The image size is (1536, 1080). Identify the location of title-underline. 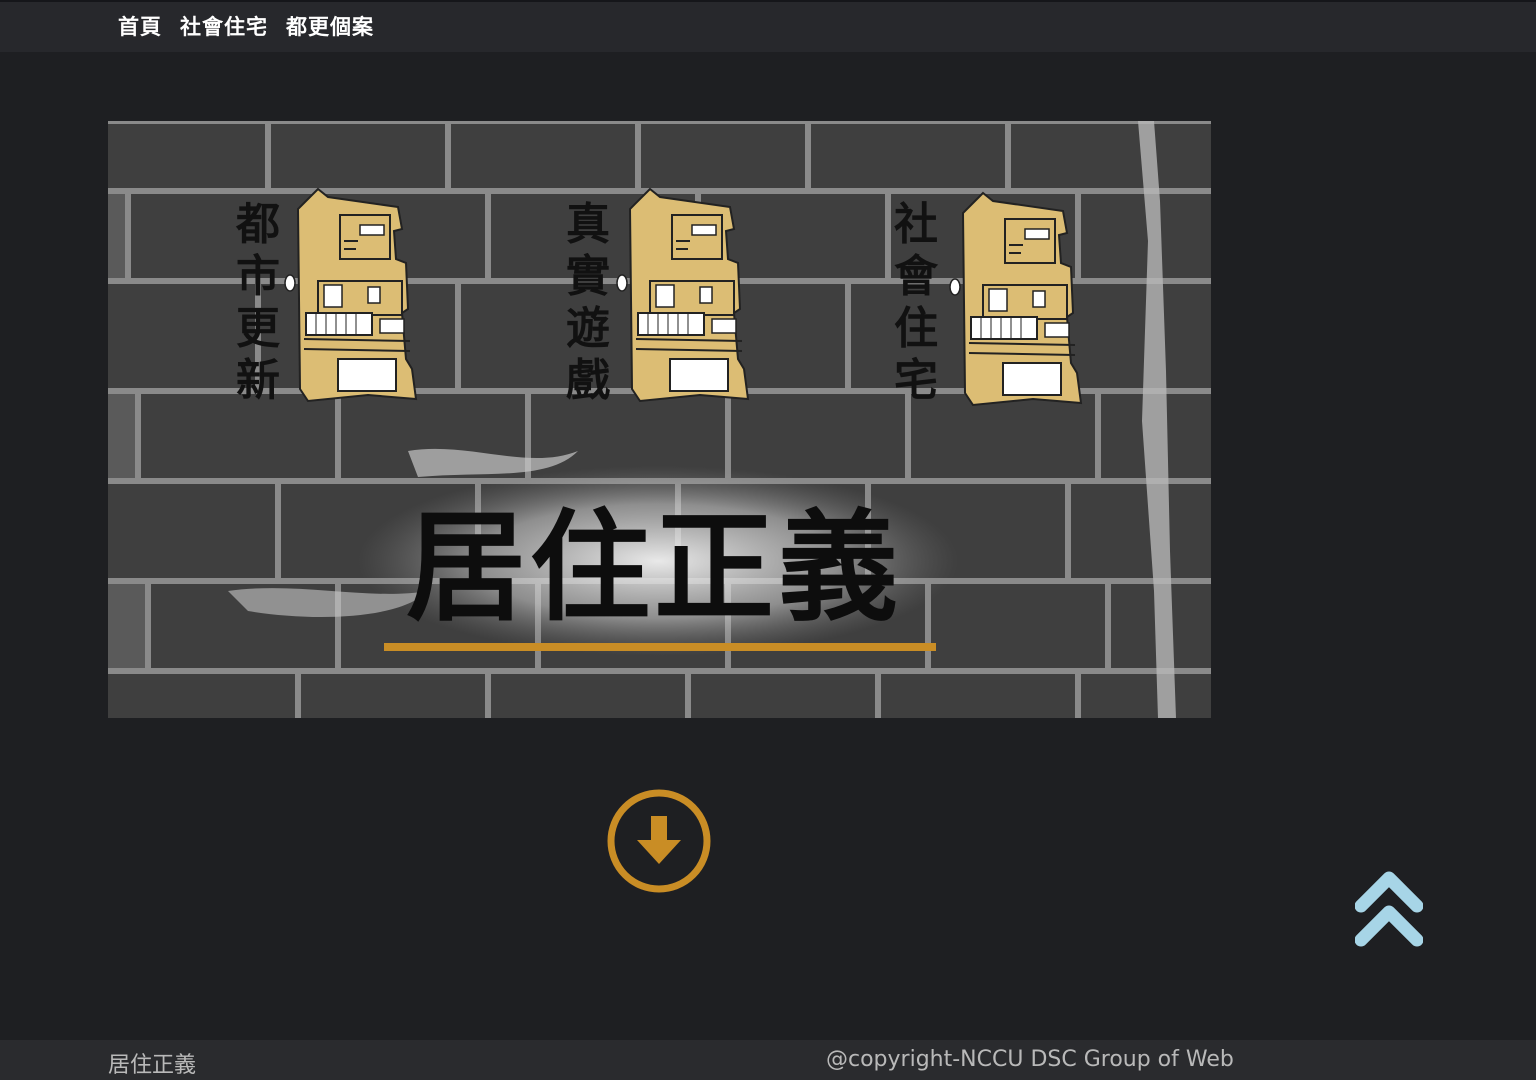
(660, 647).